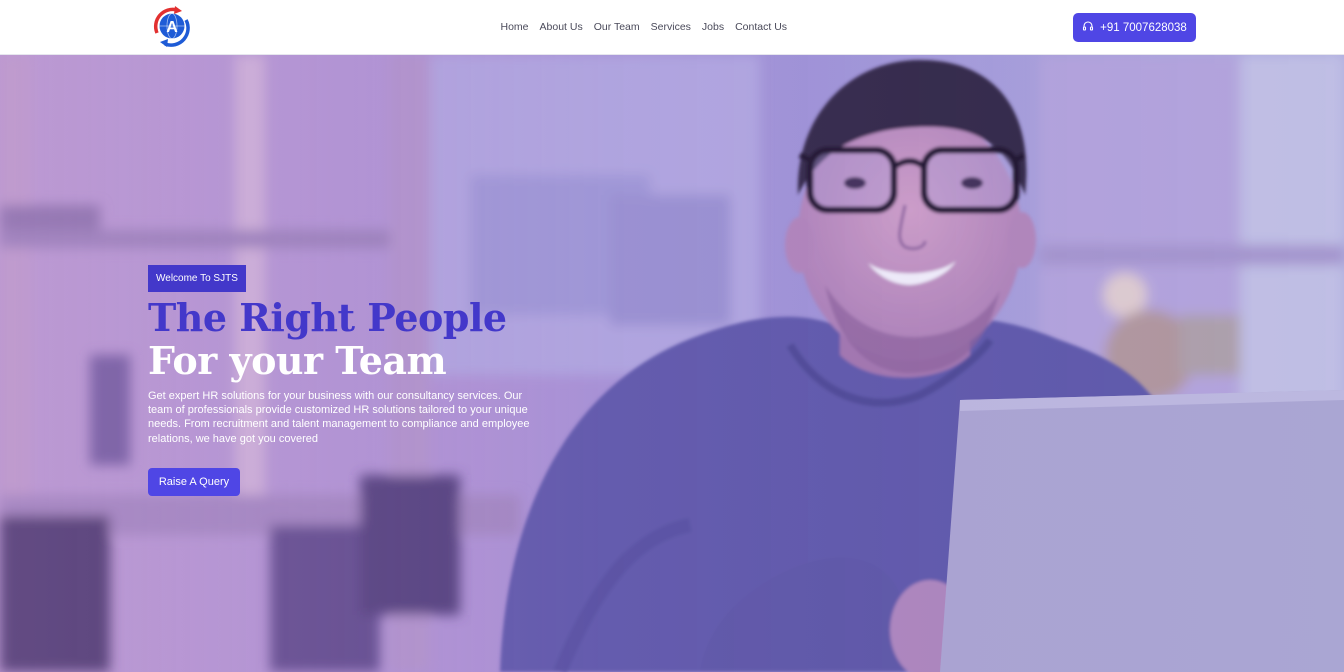 This screenshot has width=1344, height=672. Describe the element at coordinates (1143, 27) in the screenshot. I see `phone-number: +91 7007628038` at that location.